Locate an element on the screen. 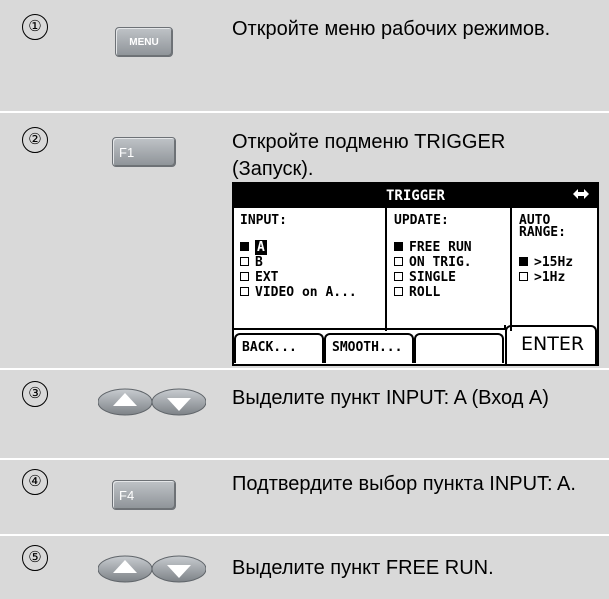 This screenshot has width=609, height=599. step-instruction: Выделите пункт INPUT: A (Вход A) is located at coordinates (390, 398).